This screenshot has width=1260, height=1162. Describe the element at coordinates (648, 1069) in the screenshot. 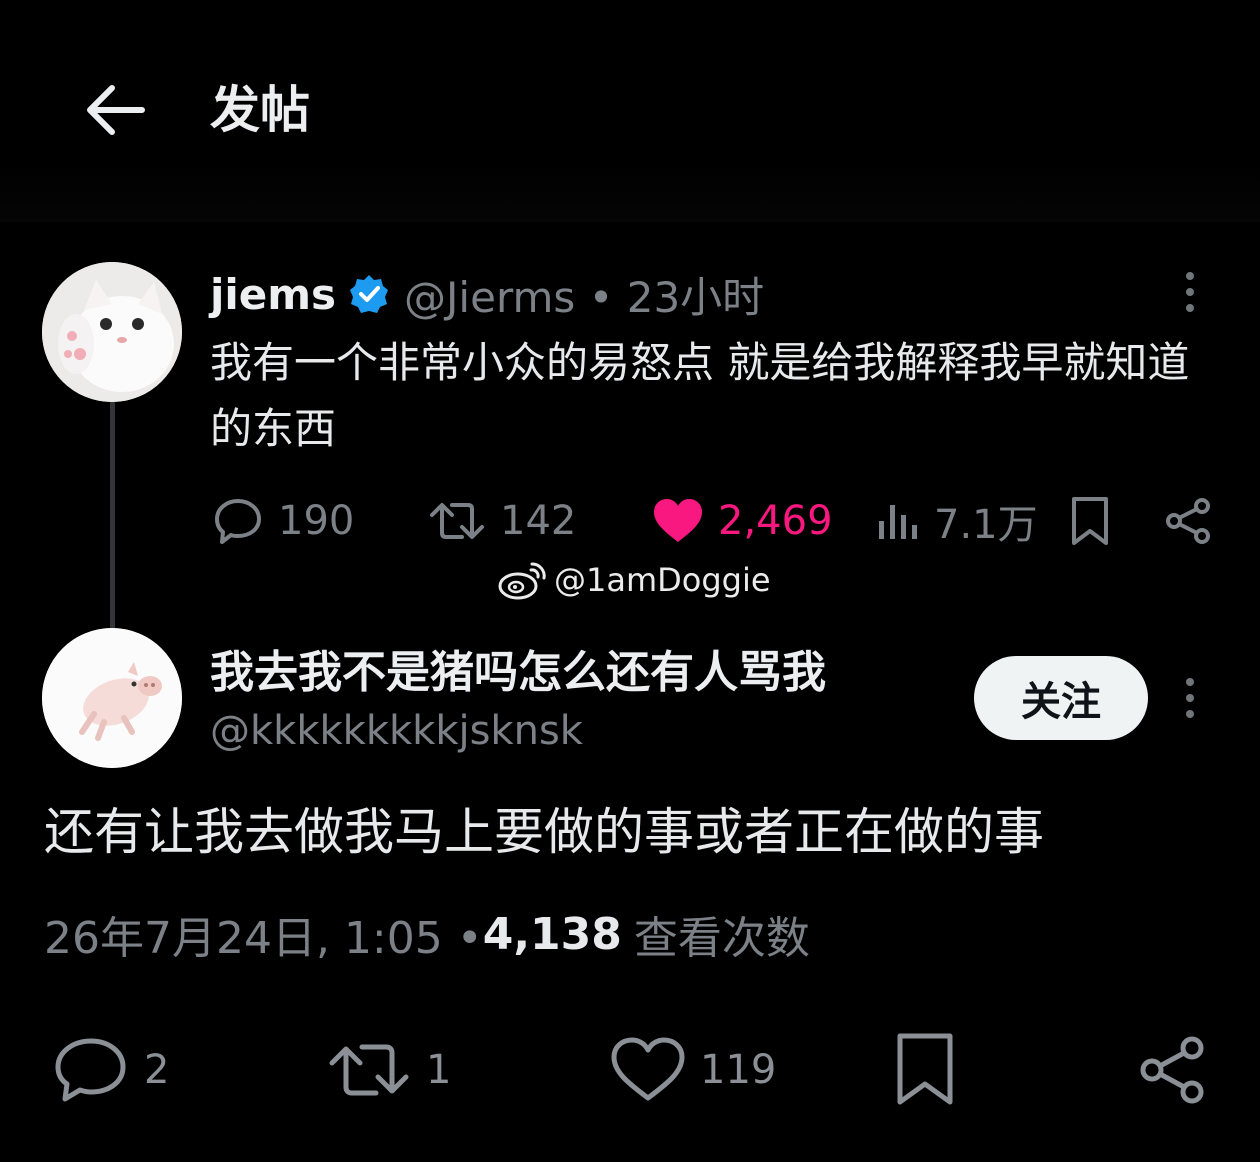

I see `heart-outline-icon` at that location.